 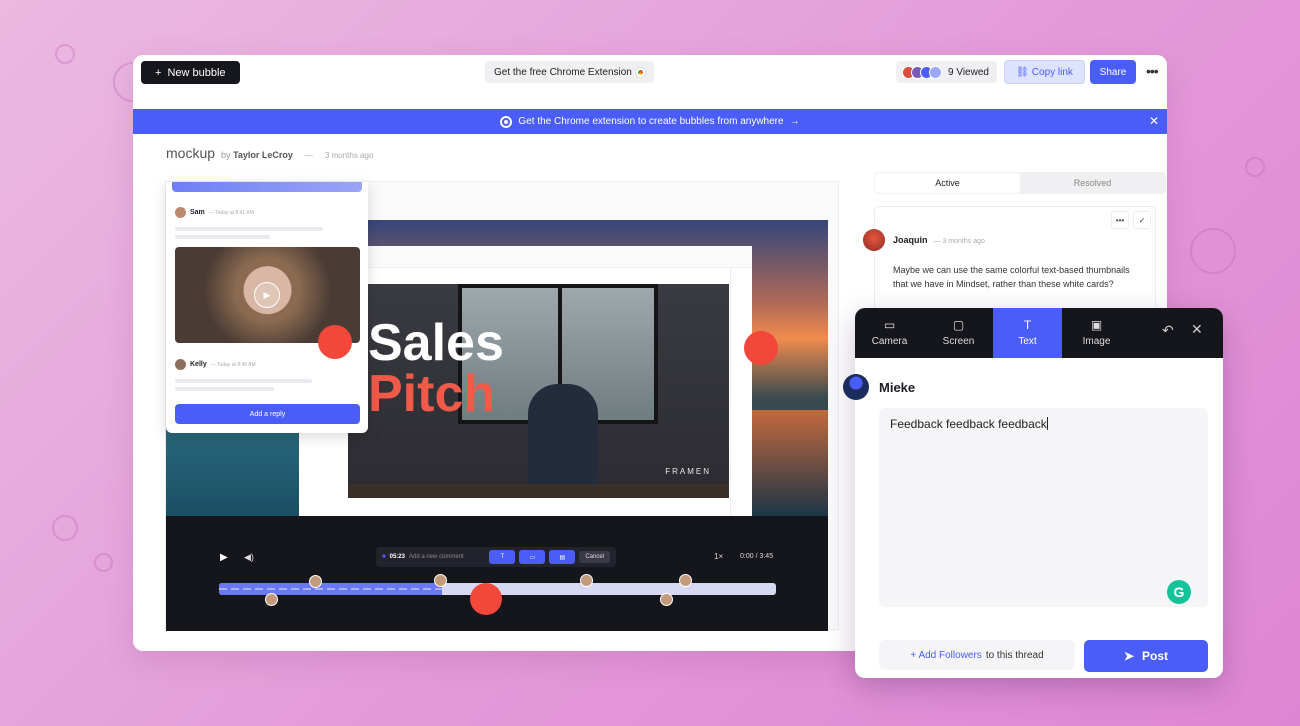 I want to click on card-header-strip, so click(x=267, y=187).